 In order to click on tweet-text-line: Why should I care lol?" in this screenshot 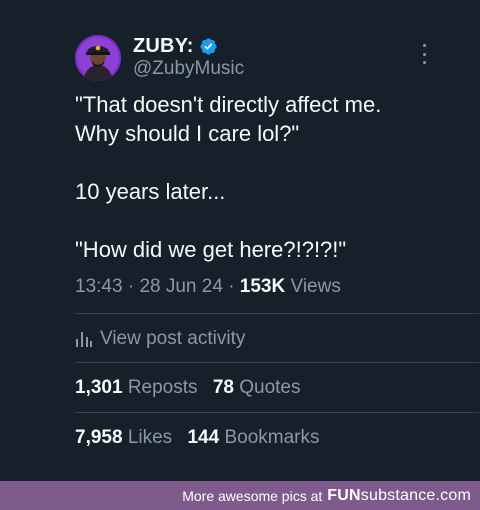, I will do `click(187, 133)`.